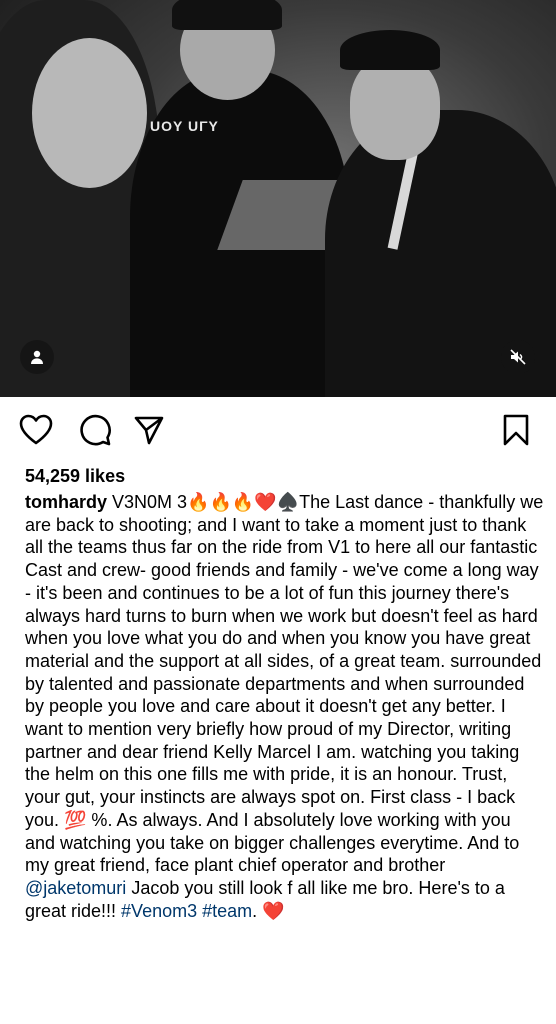  I want to click on bookmark-icon, so click(516, 430).